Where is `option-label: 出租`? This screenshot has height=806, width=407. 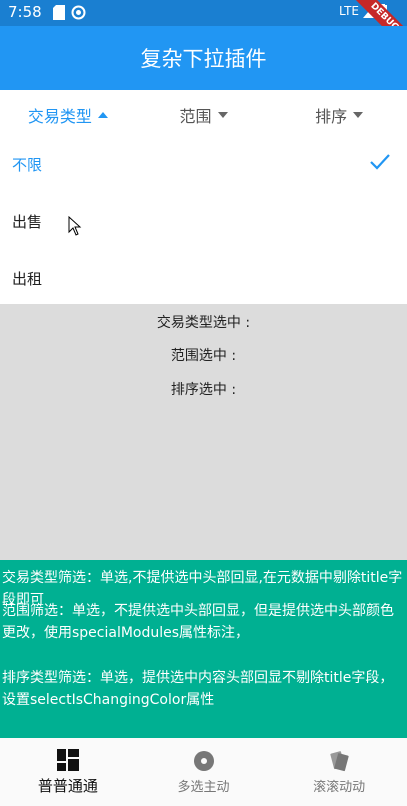
option-label: 出租 is located at coordinates (27, 279).